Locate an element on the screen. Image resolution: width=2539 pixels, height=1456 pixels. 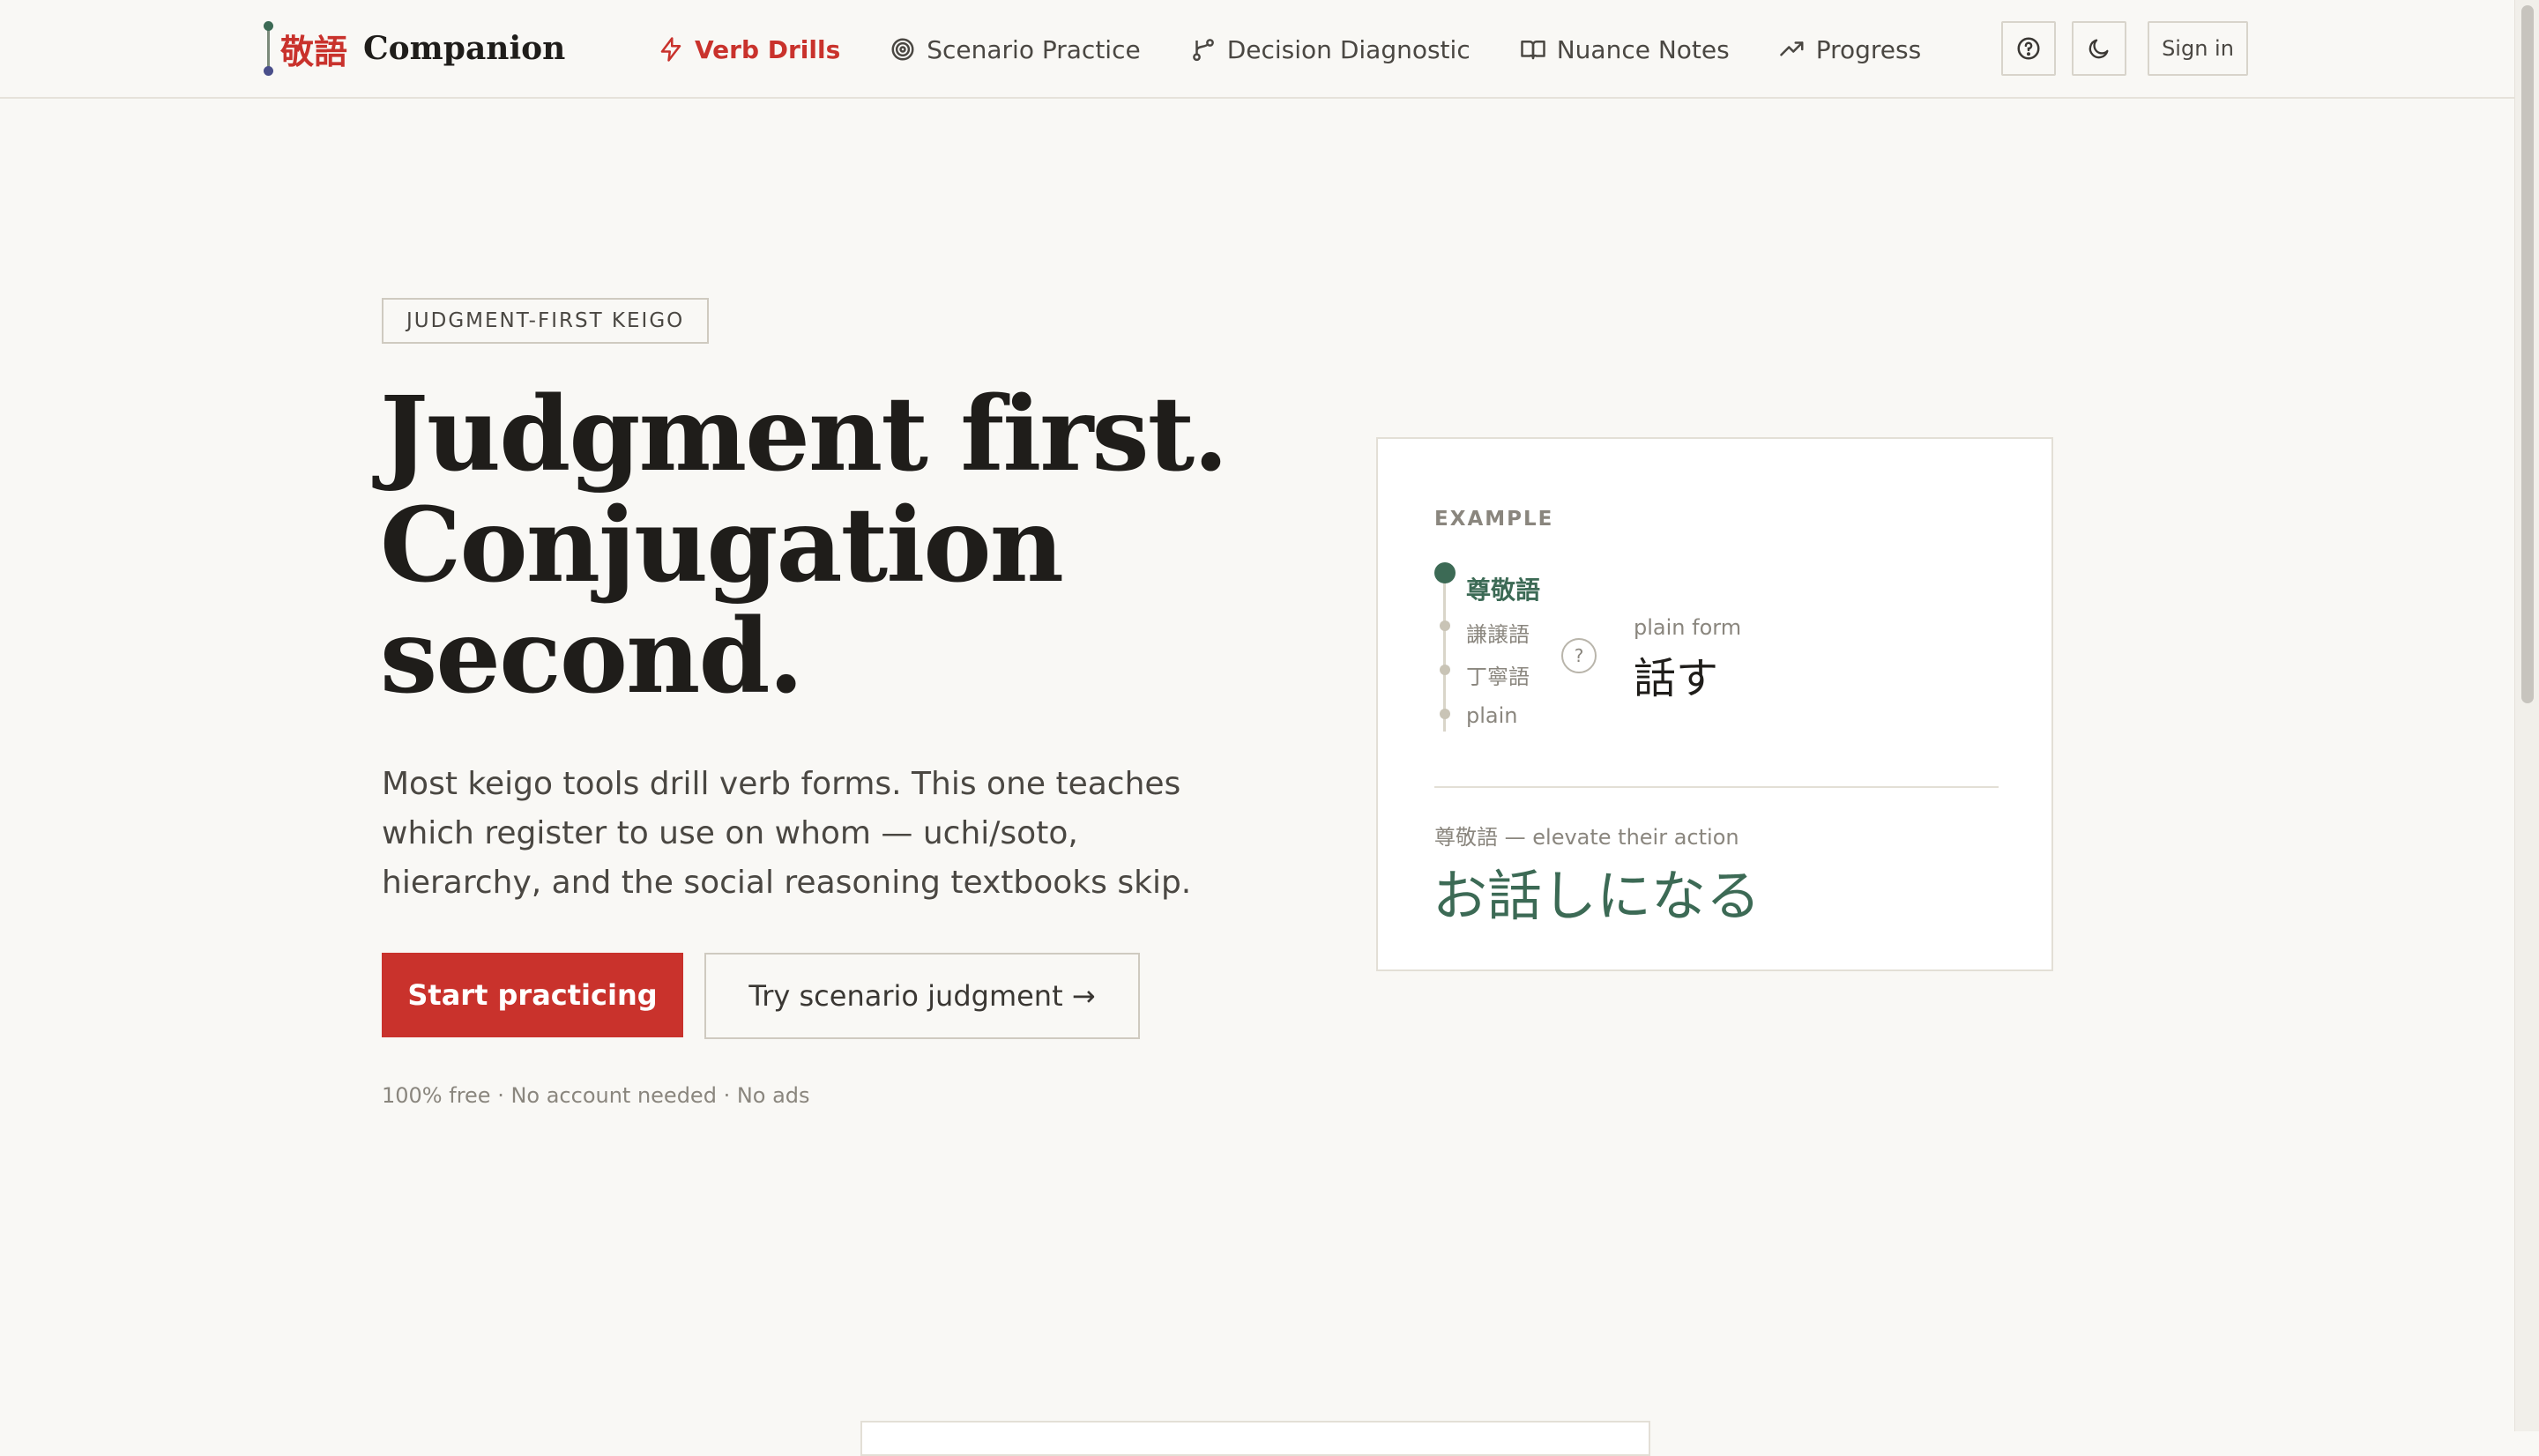
target-icon is located at coordinates (902, 49).